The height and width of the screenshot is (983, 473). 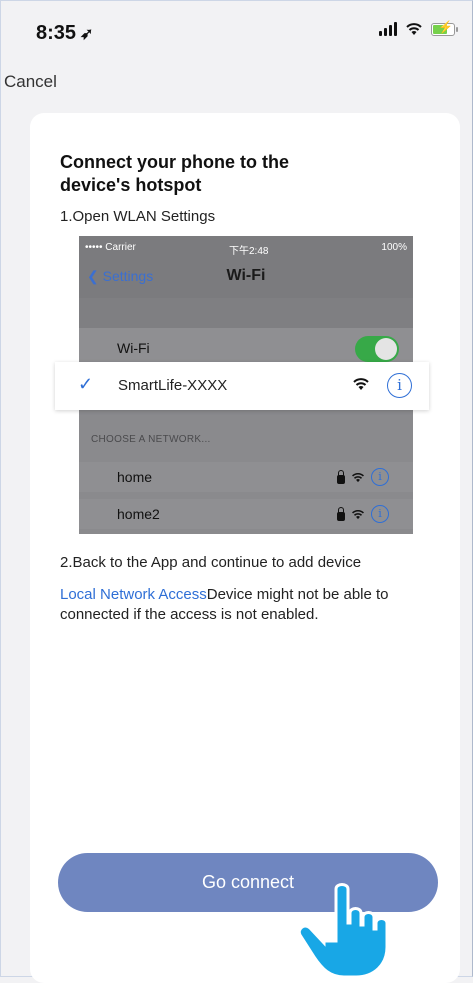 What do you see at coordinates (133, 594) in the screenshot?
I see `local-network-access-link: Local Network Access` at bounding box center [133, 594].